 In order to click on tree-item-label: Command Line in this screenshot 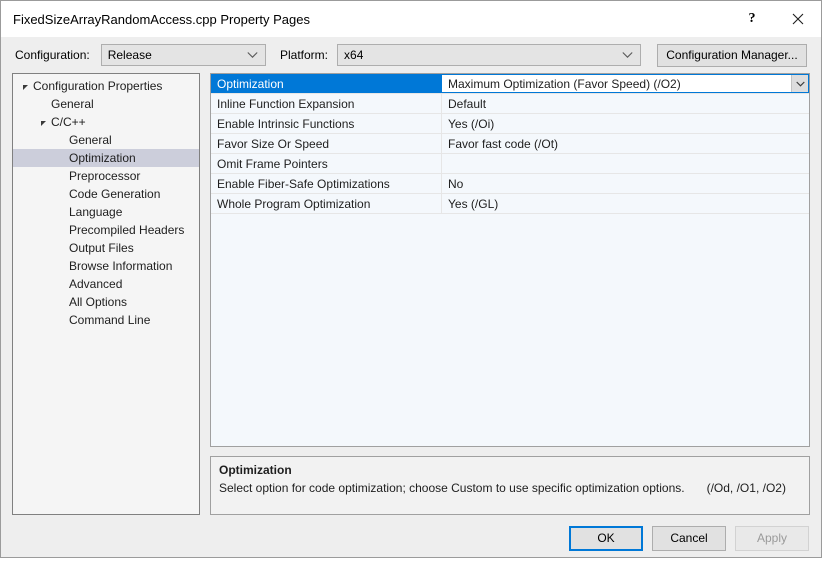, I will do `click(110, 320)`.